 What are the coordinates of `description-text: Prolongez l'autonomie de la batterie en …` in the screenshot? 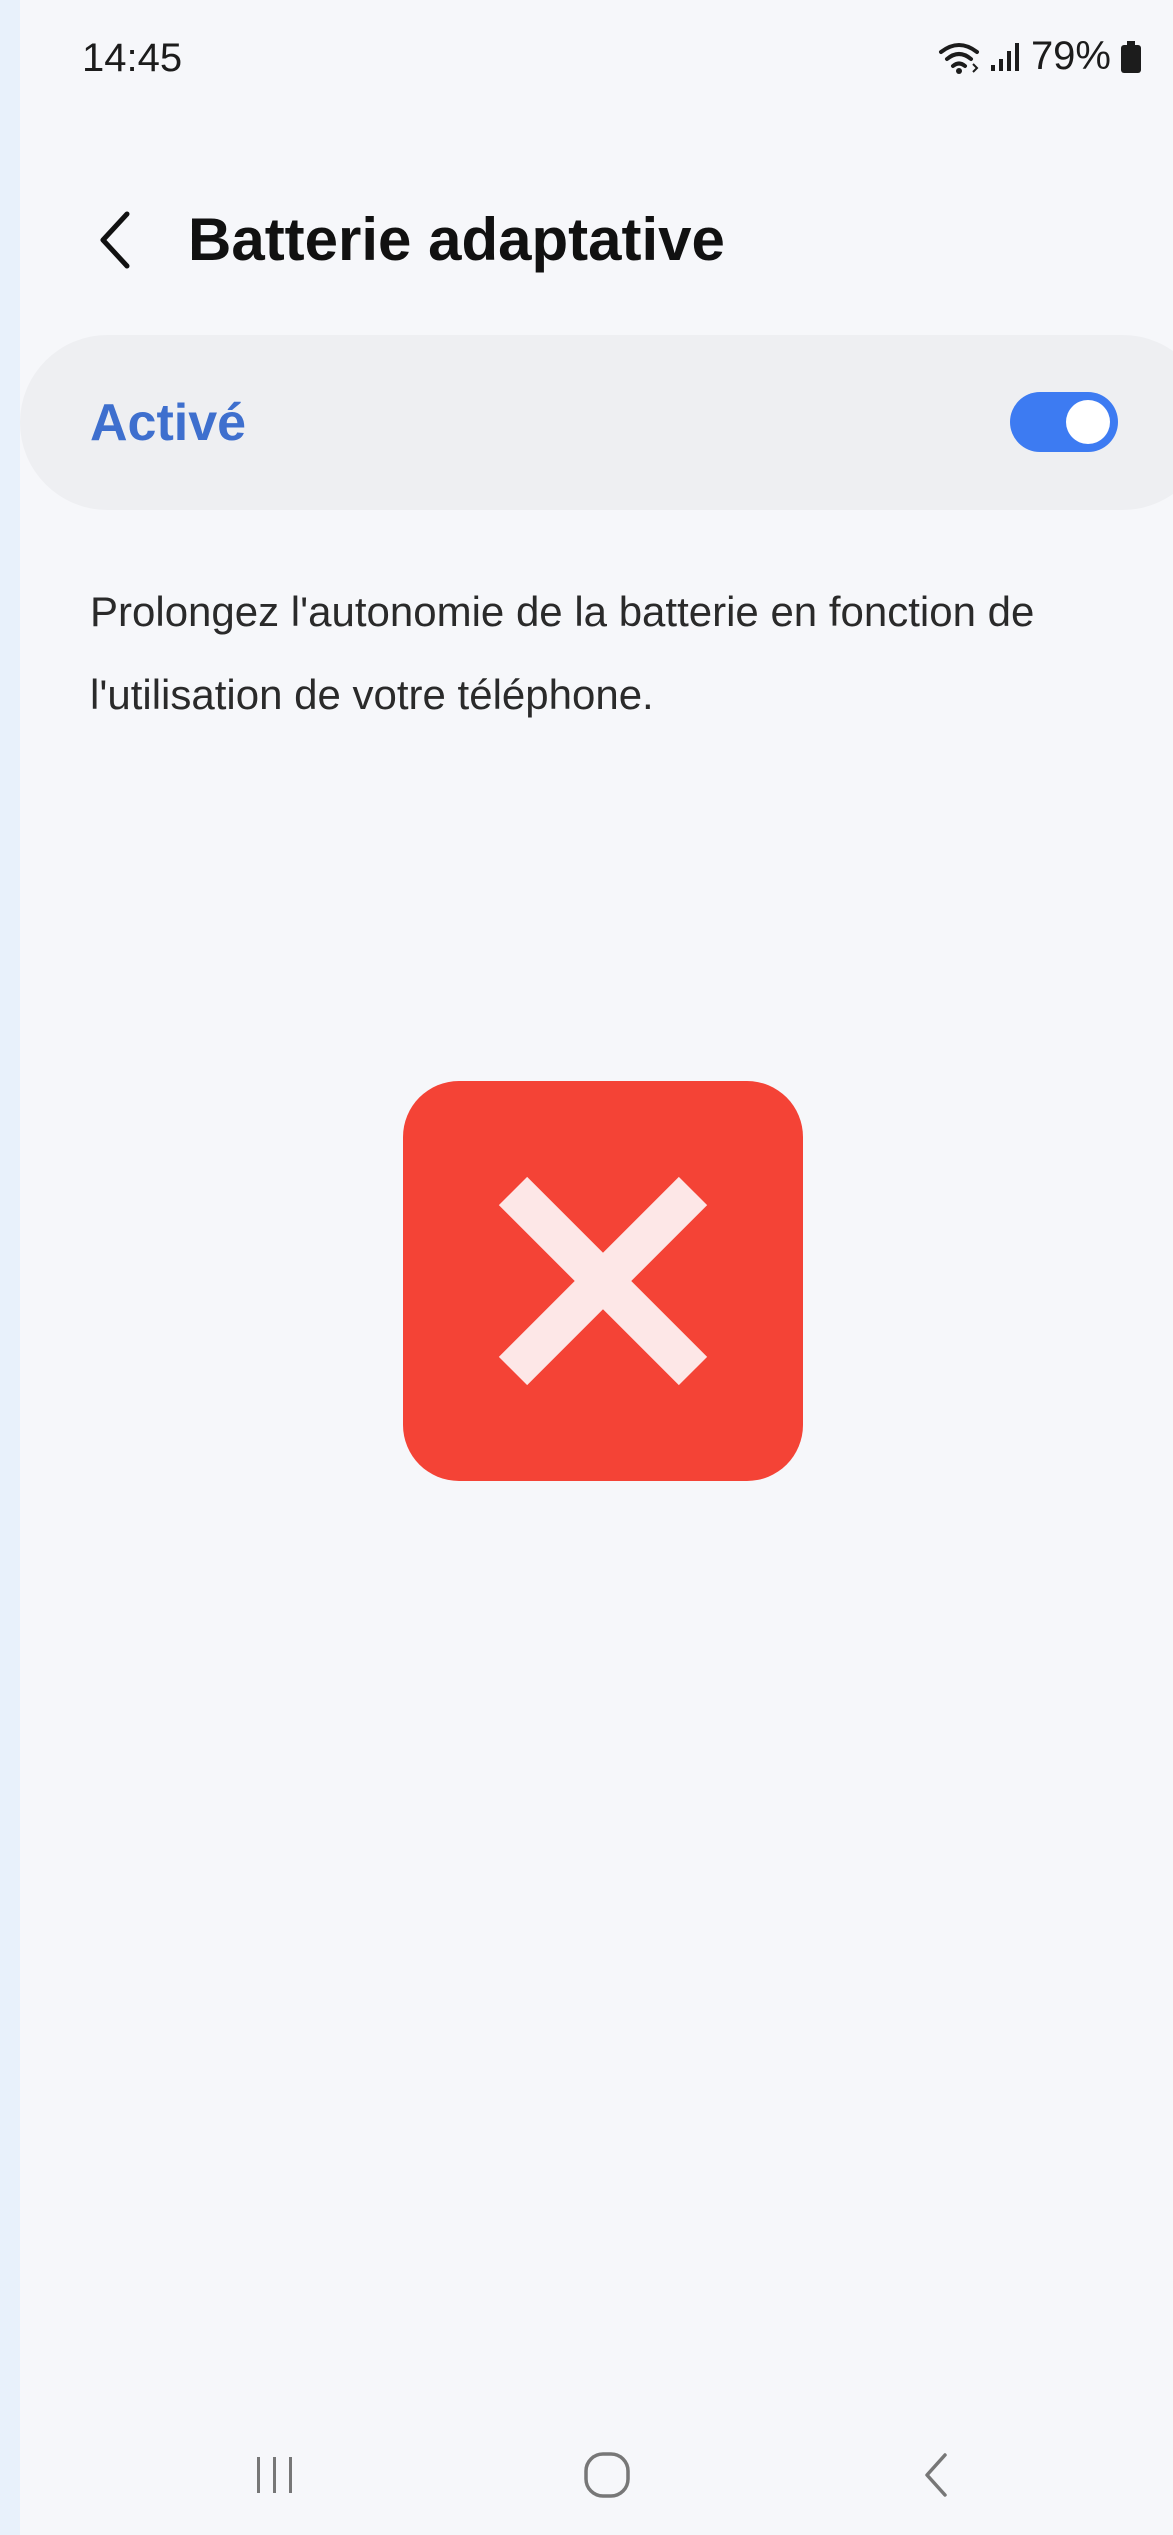 It's located at (562, 653).